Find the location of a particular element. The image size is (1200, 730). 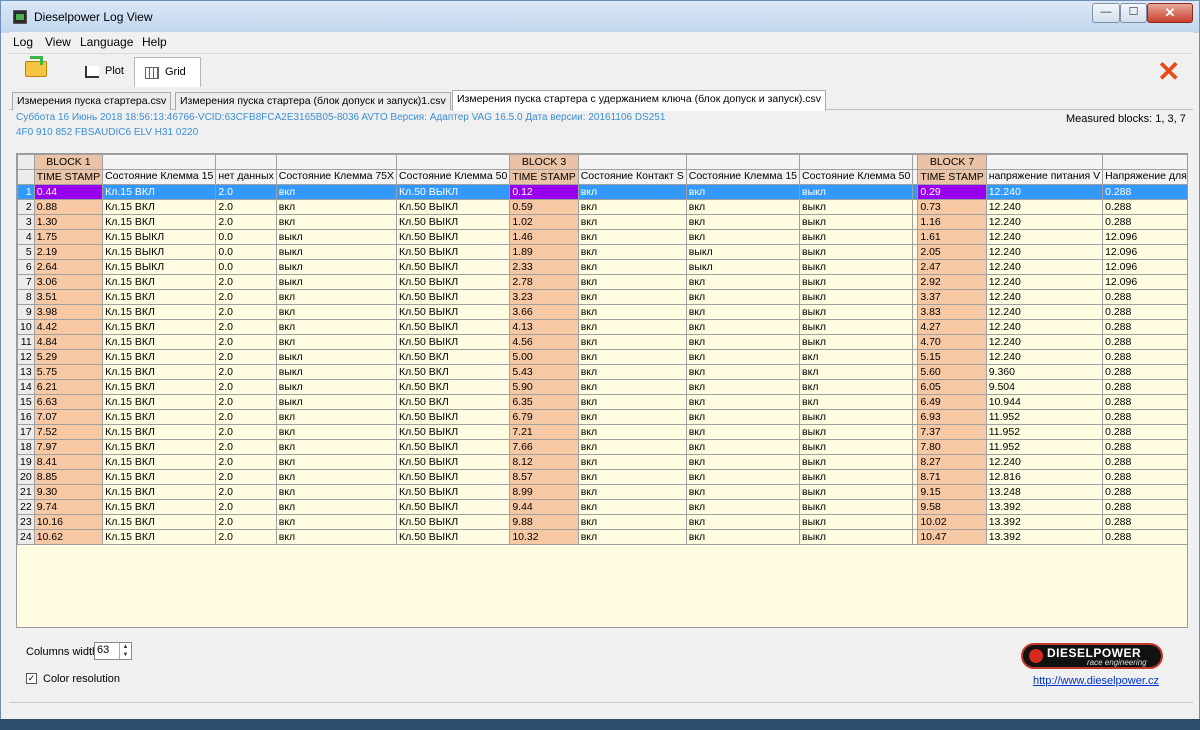

row-number: 21 is located at coordinates (26, 492).